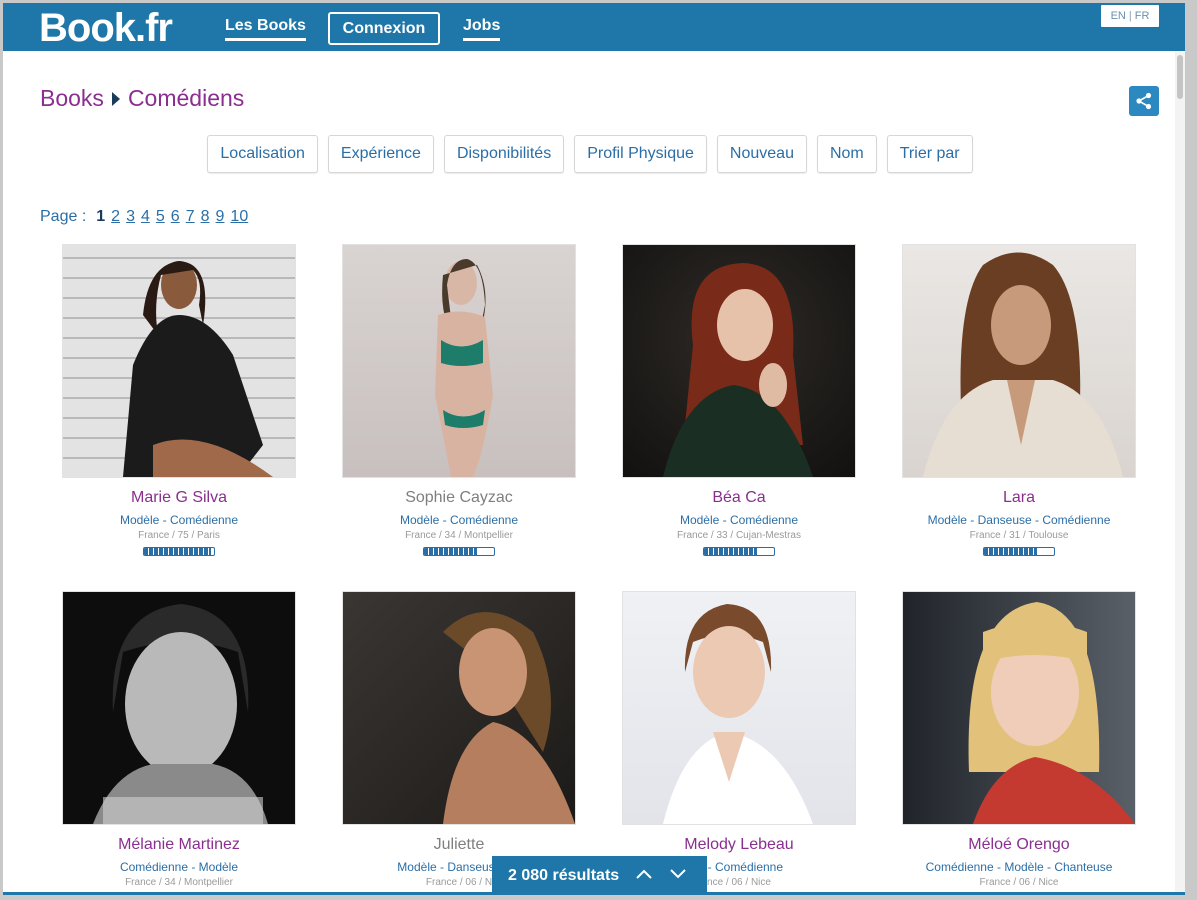  Describe the element at coordinates (640, 154) in the screenshot. I see `filter-profil-physique: Profil Physique` at that location.